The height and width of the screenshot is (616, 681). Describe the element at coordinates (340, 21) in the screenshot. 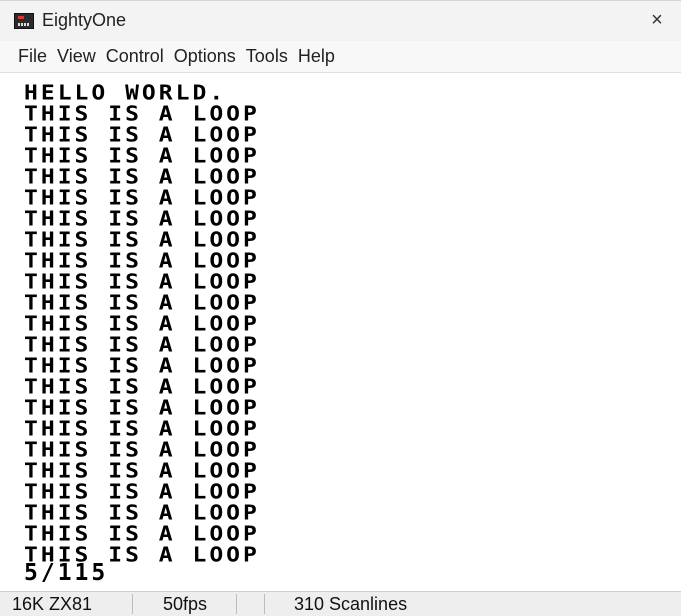

I see `title-bar: EightyOne ×` at that location.